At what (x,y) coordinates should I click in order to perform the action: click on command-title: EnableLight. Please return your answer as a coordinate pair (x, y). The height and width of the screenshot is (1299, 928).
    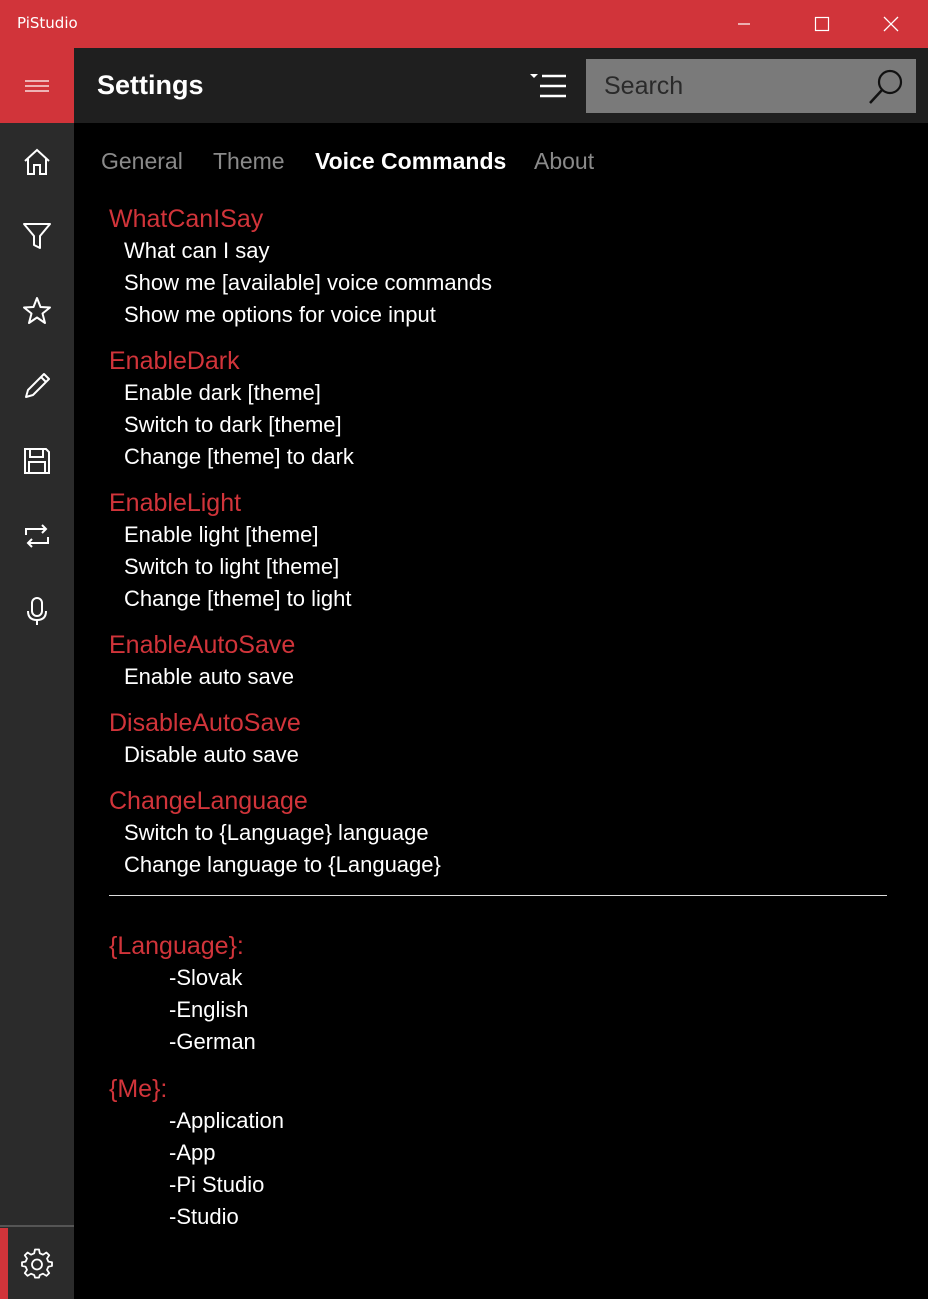
    Looking at the image, I should click on (175, 503).